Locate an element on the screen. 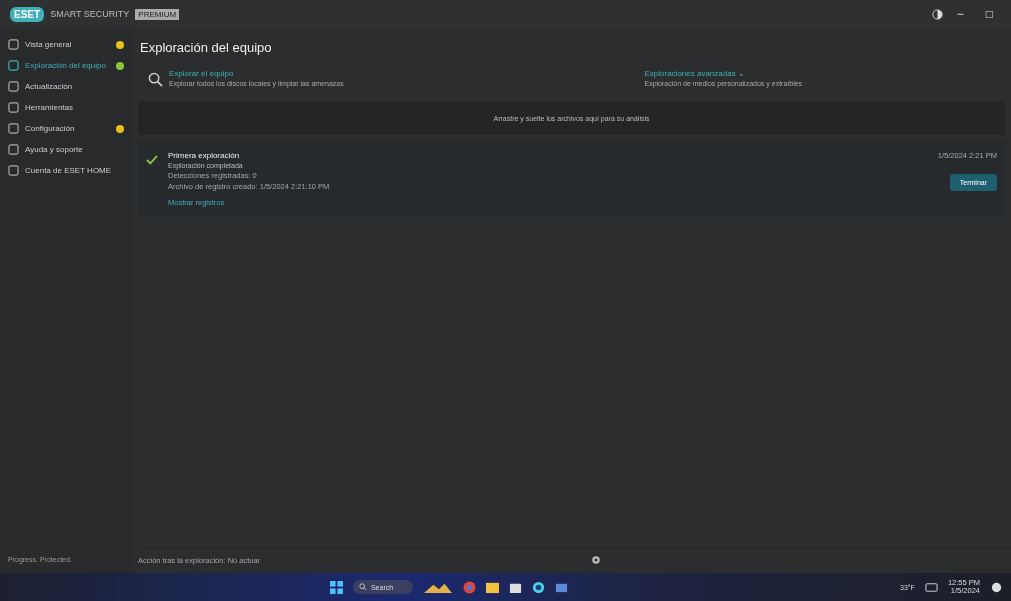 The image size is (1011, 601). folder-icon is located at coordinates (493, 587).